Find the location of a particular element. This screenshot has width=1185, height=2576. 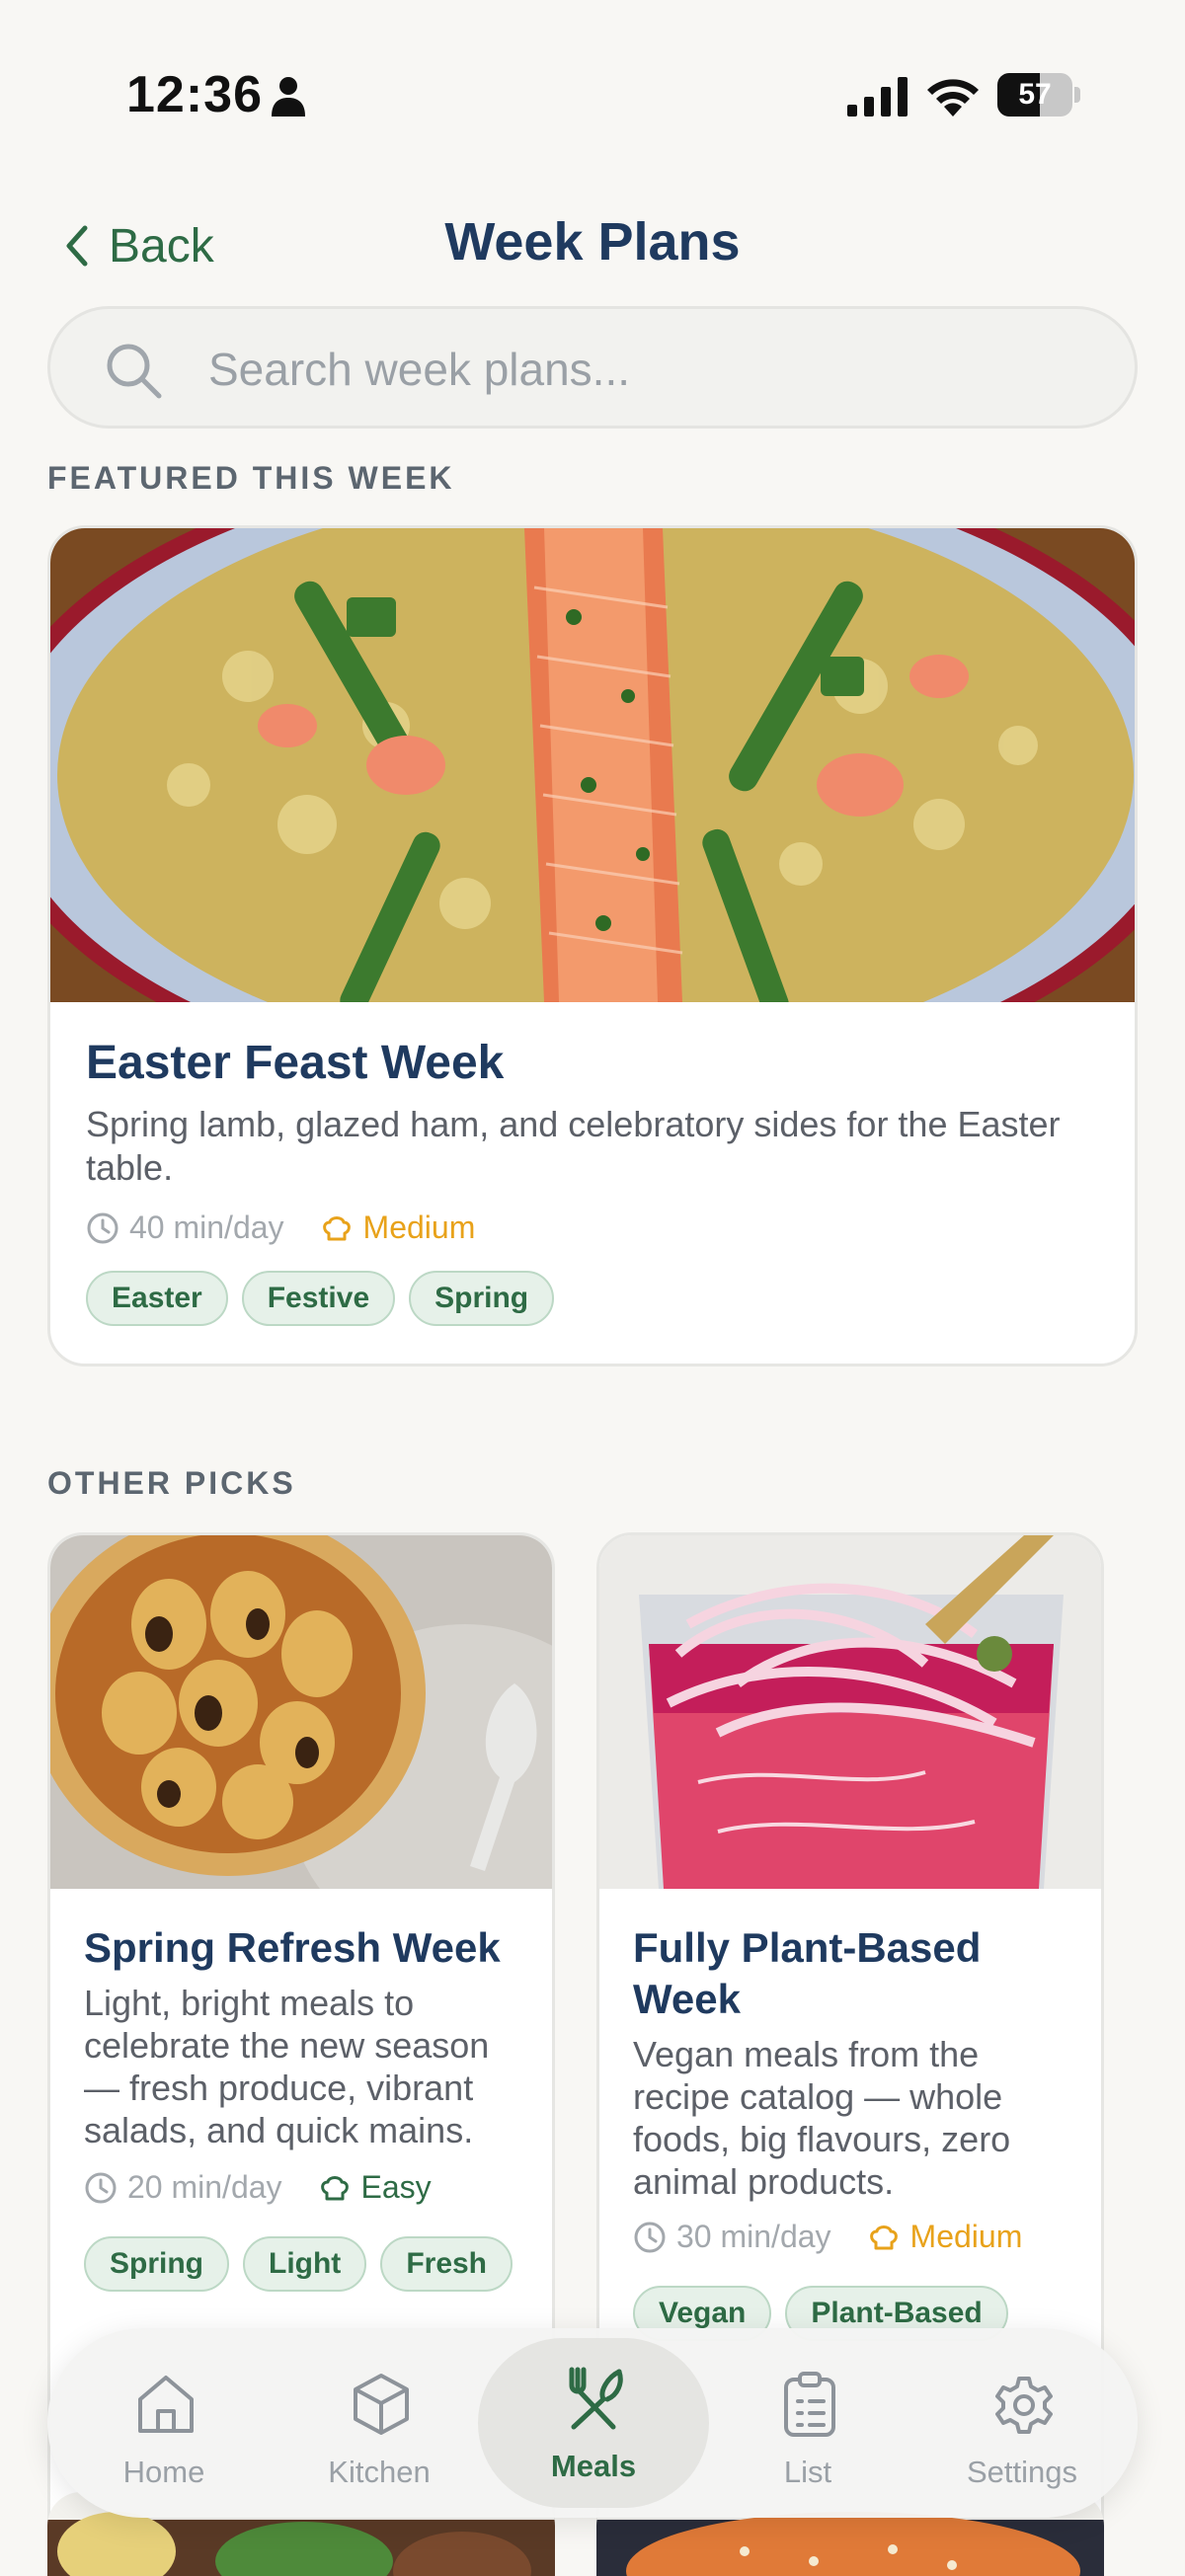

tab-label: List is located at coordinates (808, 2472).